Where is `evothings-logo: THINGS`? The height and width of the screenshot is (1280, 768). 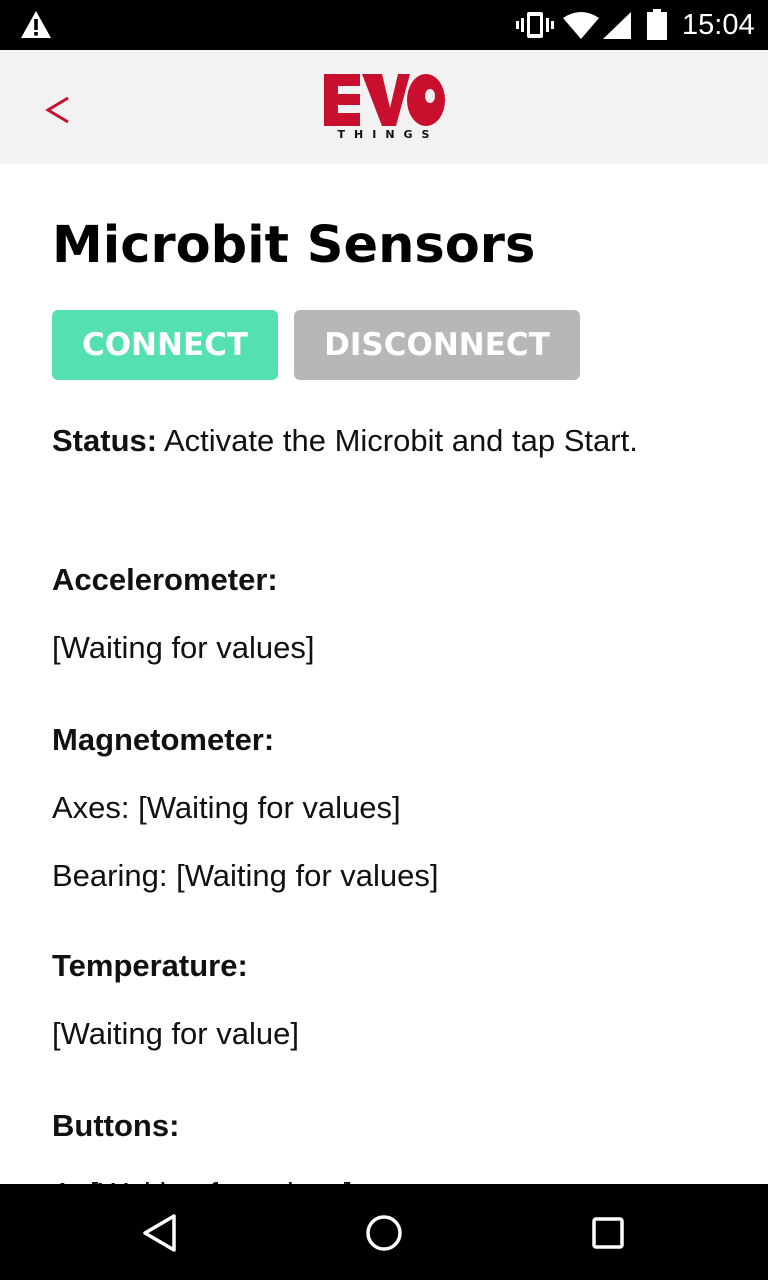 evothings-logo: THINGS is located at coordinates (385, 109).